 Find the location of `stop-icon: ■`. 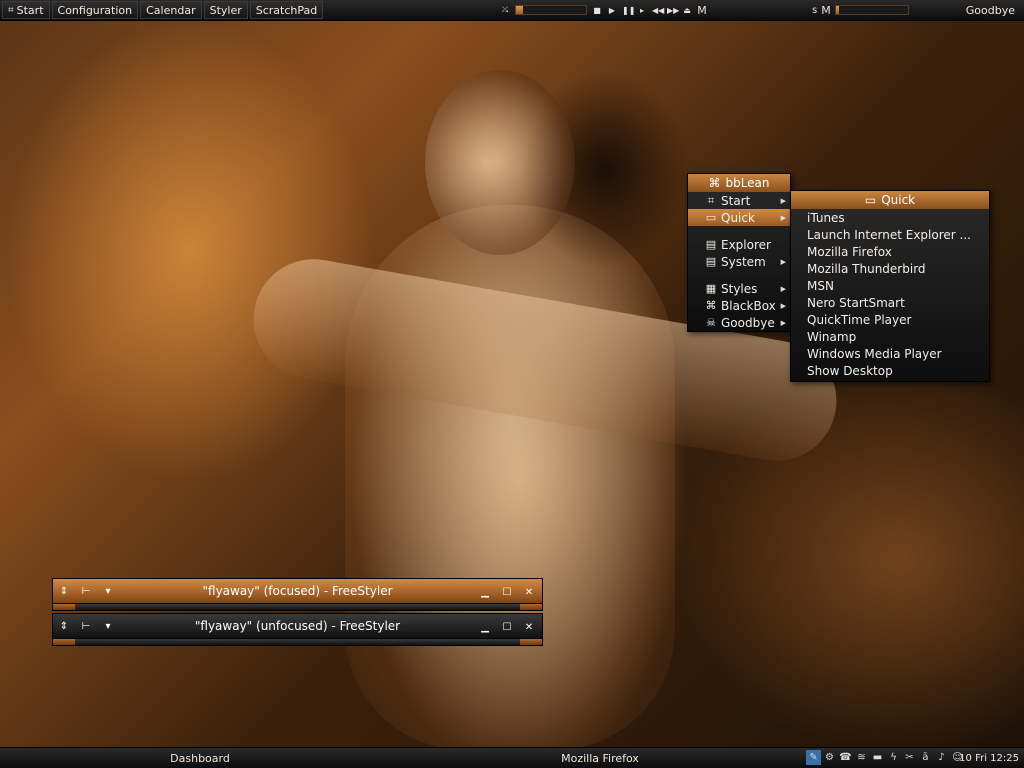

stop-icon: ■ is located at coordinates (597, 10).